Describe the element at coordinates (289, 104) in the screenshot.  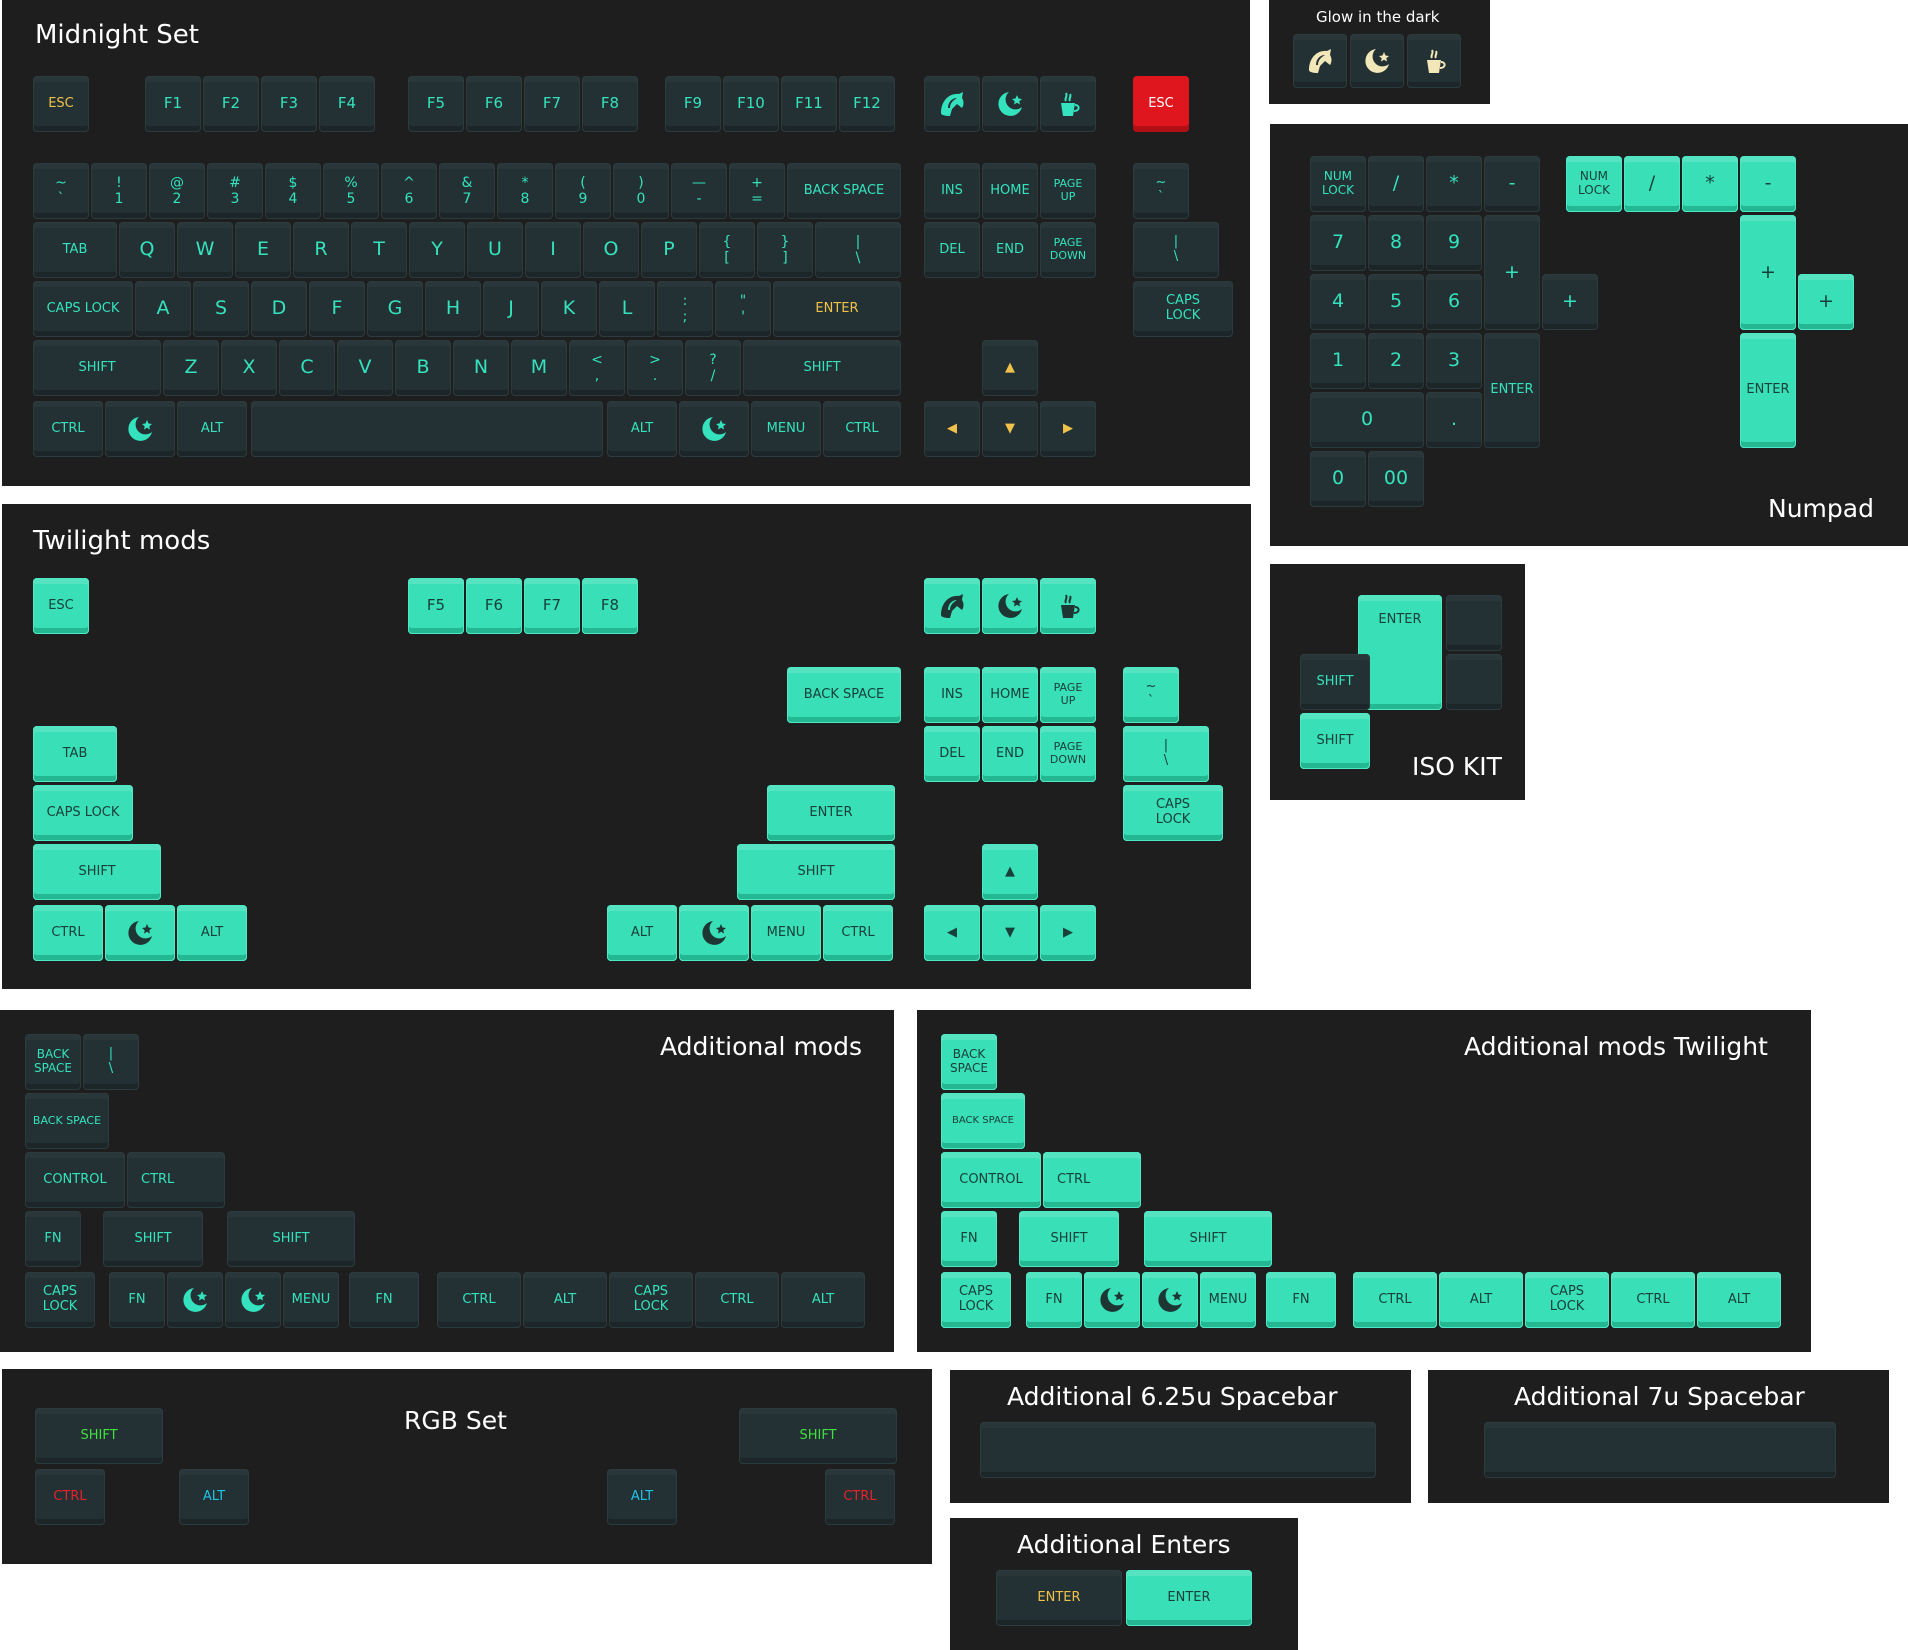
I see `f3-key: F3` at that location.